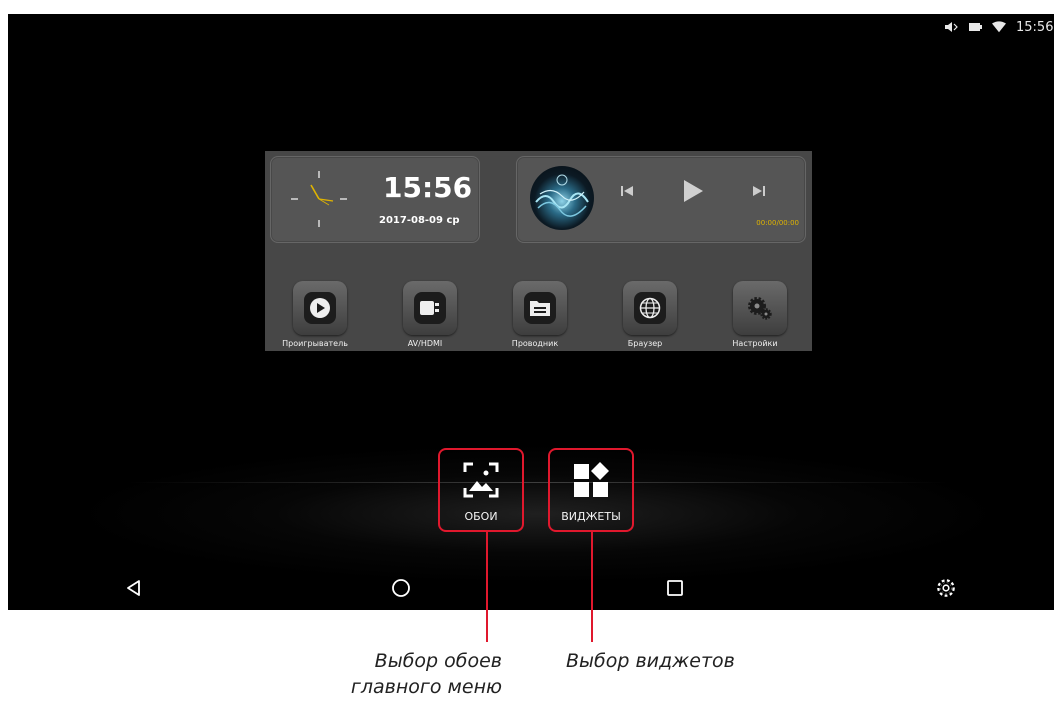  What do you see at coordinates (411, 674) in the screenshot?
I see `wallpaper-caption: Выбор обоев главного меню` at bounding box center [411, 674].